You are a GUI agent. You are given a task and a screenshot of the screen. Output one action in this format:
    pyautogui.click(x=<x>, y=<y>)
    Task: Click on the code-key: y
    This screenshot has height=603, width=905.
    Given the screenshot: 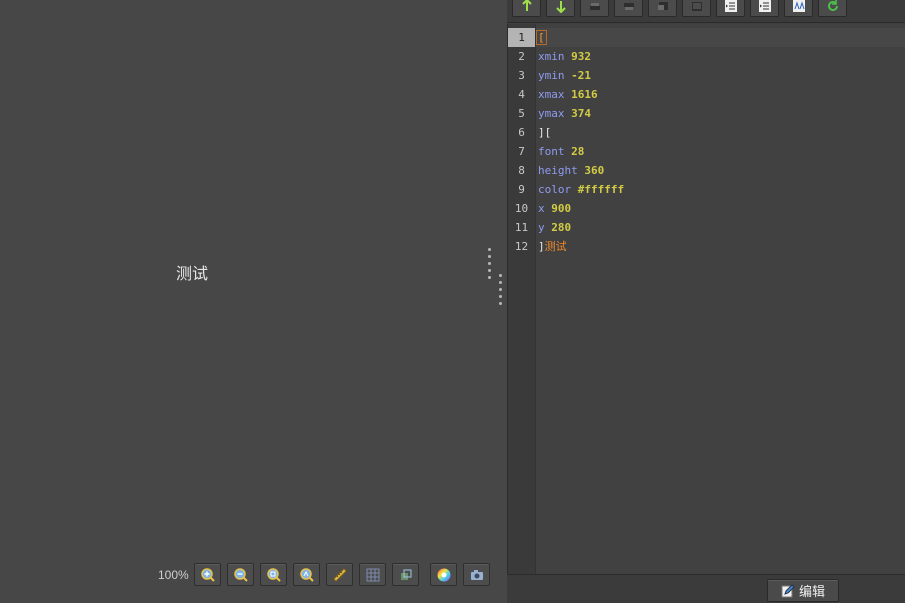 What is the action you would take?
    pyautogui.click(x=541, y=227)
    